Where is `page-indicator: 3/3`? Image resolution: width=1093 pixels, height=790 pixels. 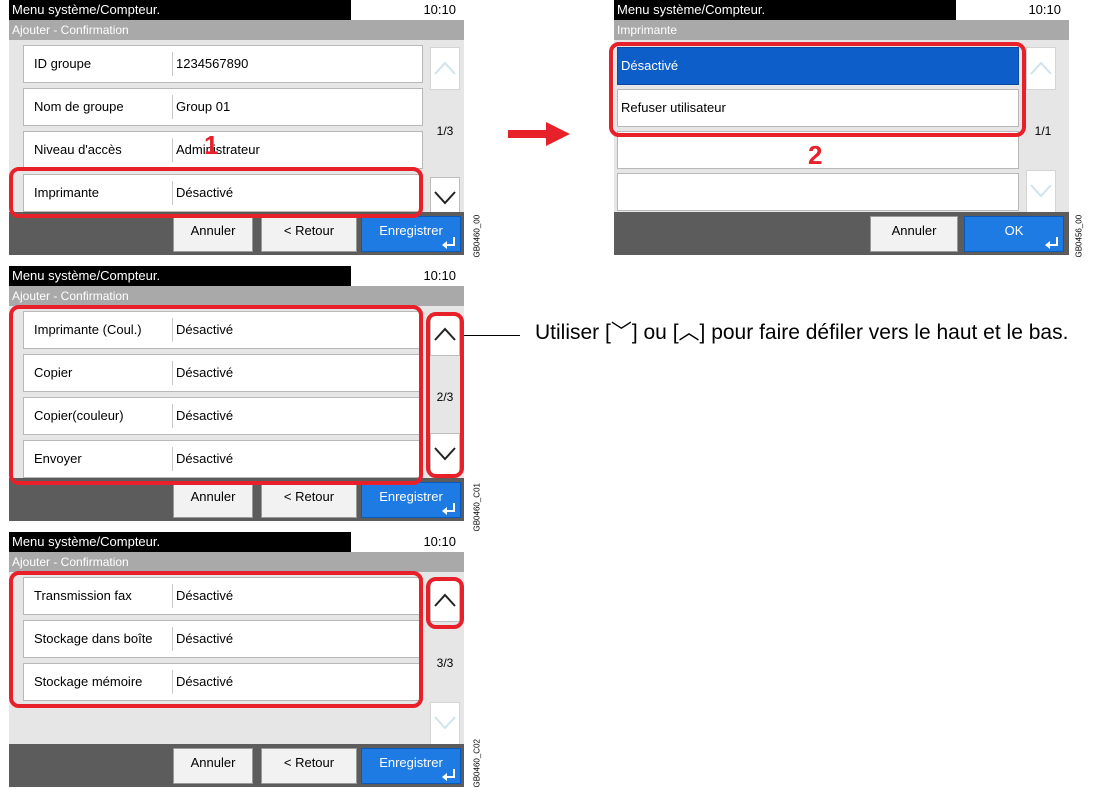 page-indicator: 3/3 is located at coordinates (445, 663).